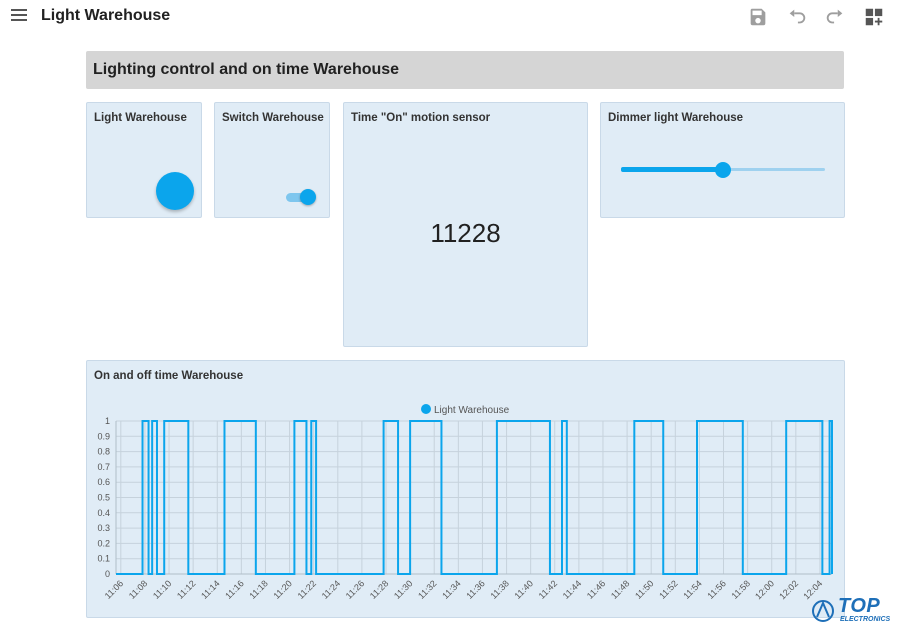 The height and width of the screenshot is (635, 900). What do you see at coordinates (472, 410) in the screenshot?
I see `legend-label: Light Warehouse` at bounding box center [472, 410].